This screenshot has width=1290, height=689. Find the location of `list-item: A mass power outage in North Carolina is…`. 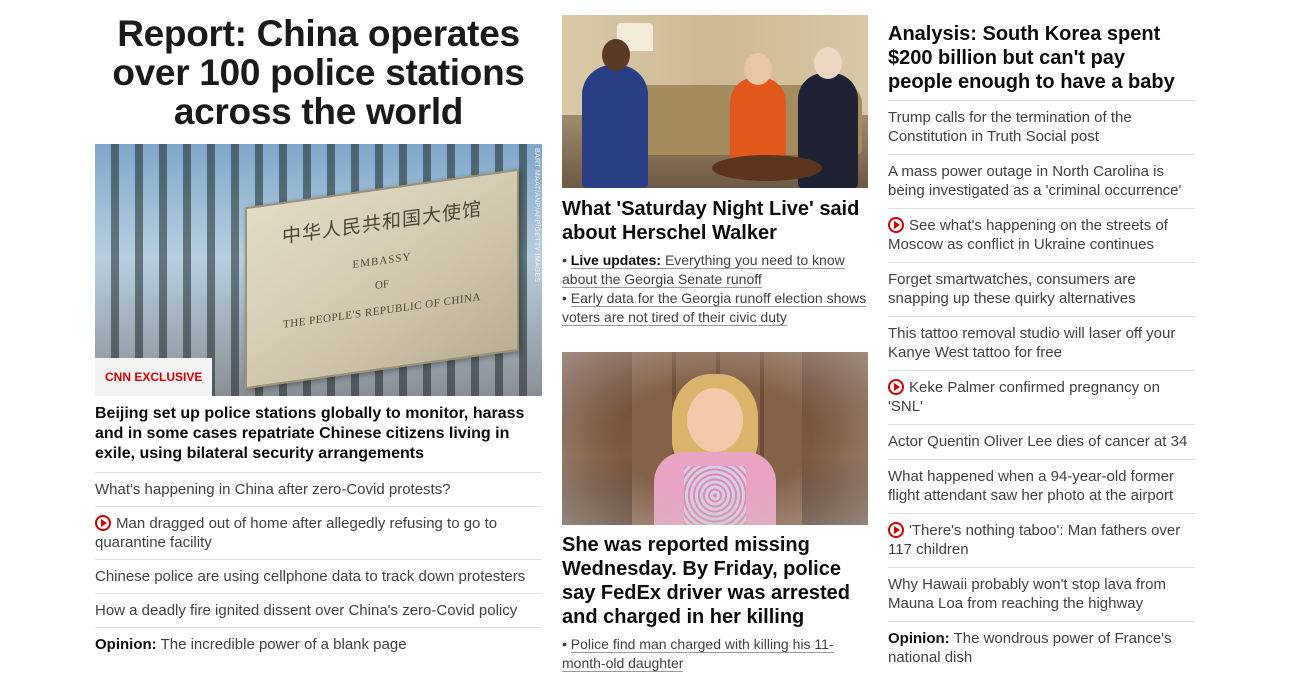

list-item: A mass power outage in North Carolina is… is located at coordinates (1041, 182).